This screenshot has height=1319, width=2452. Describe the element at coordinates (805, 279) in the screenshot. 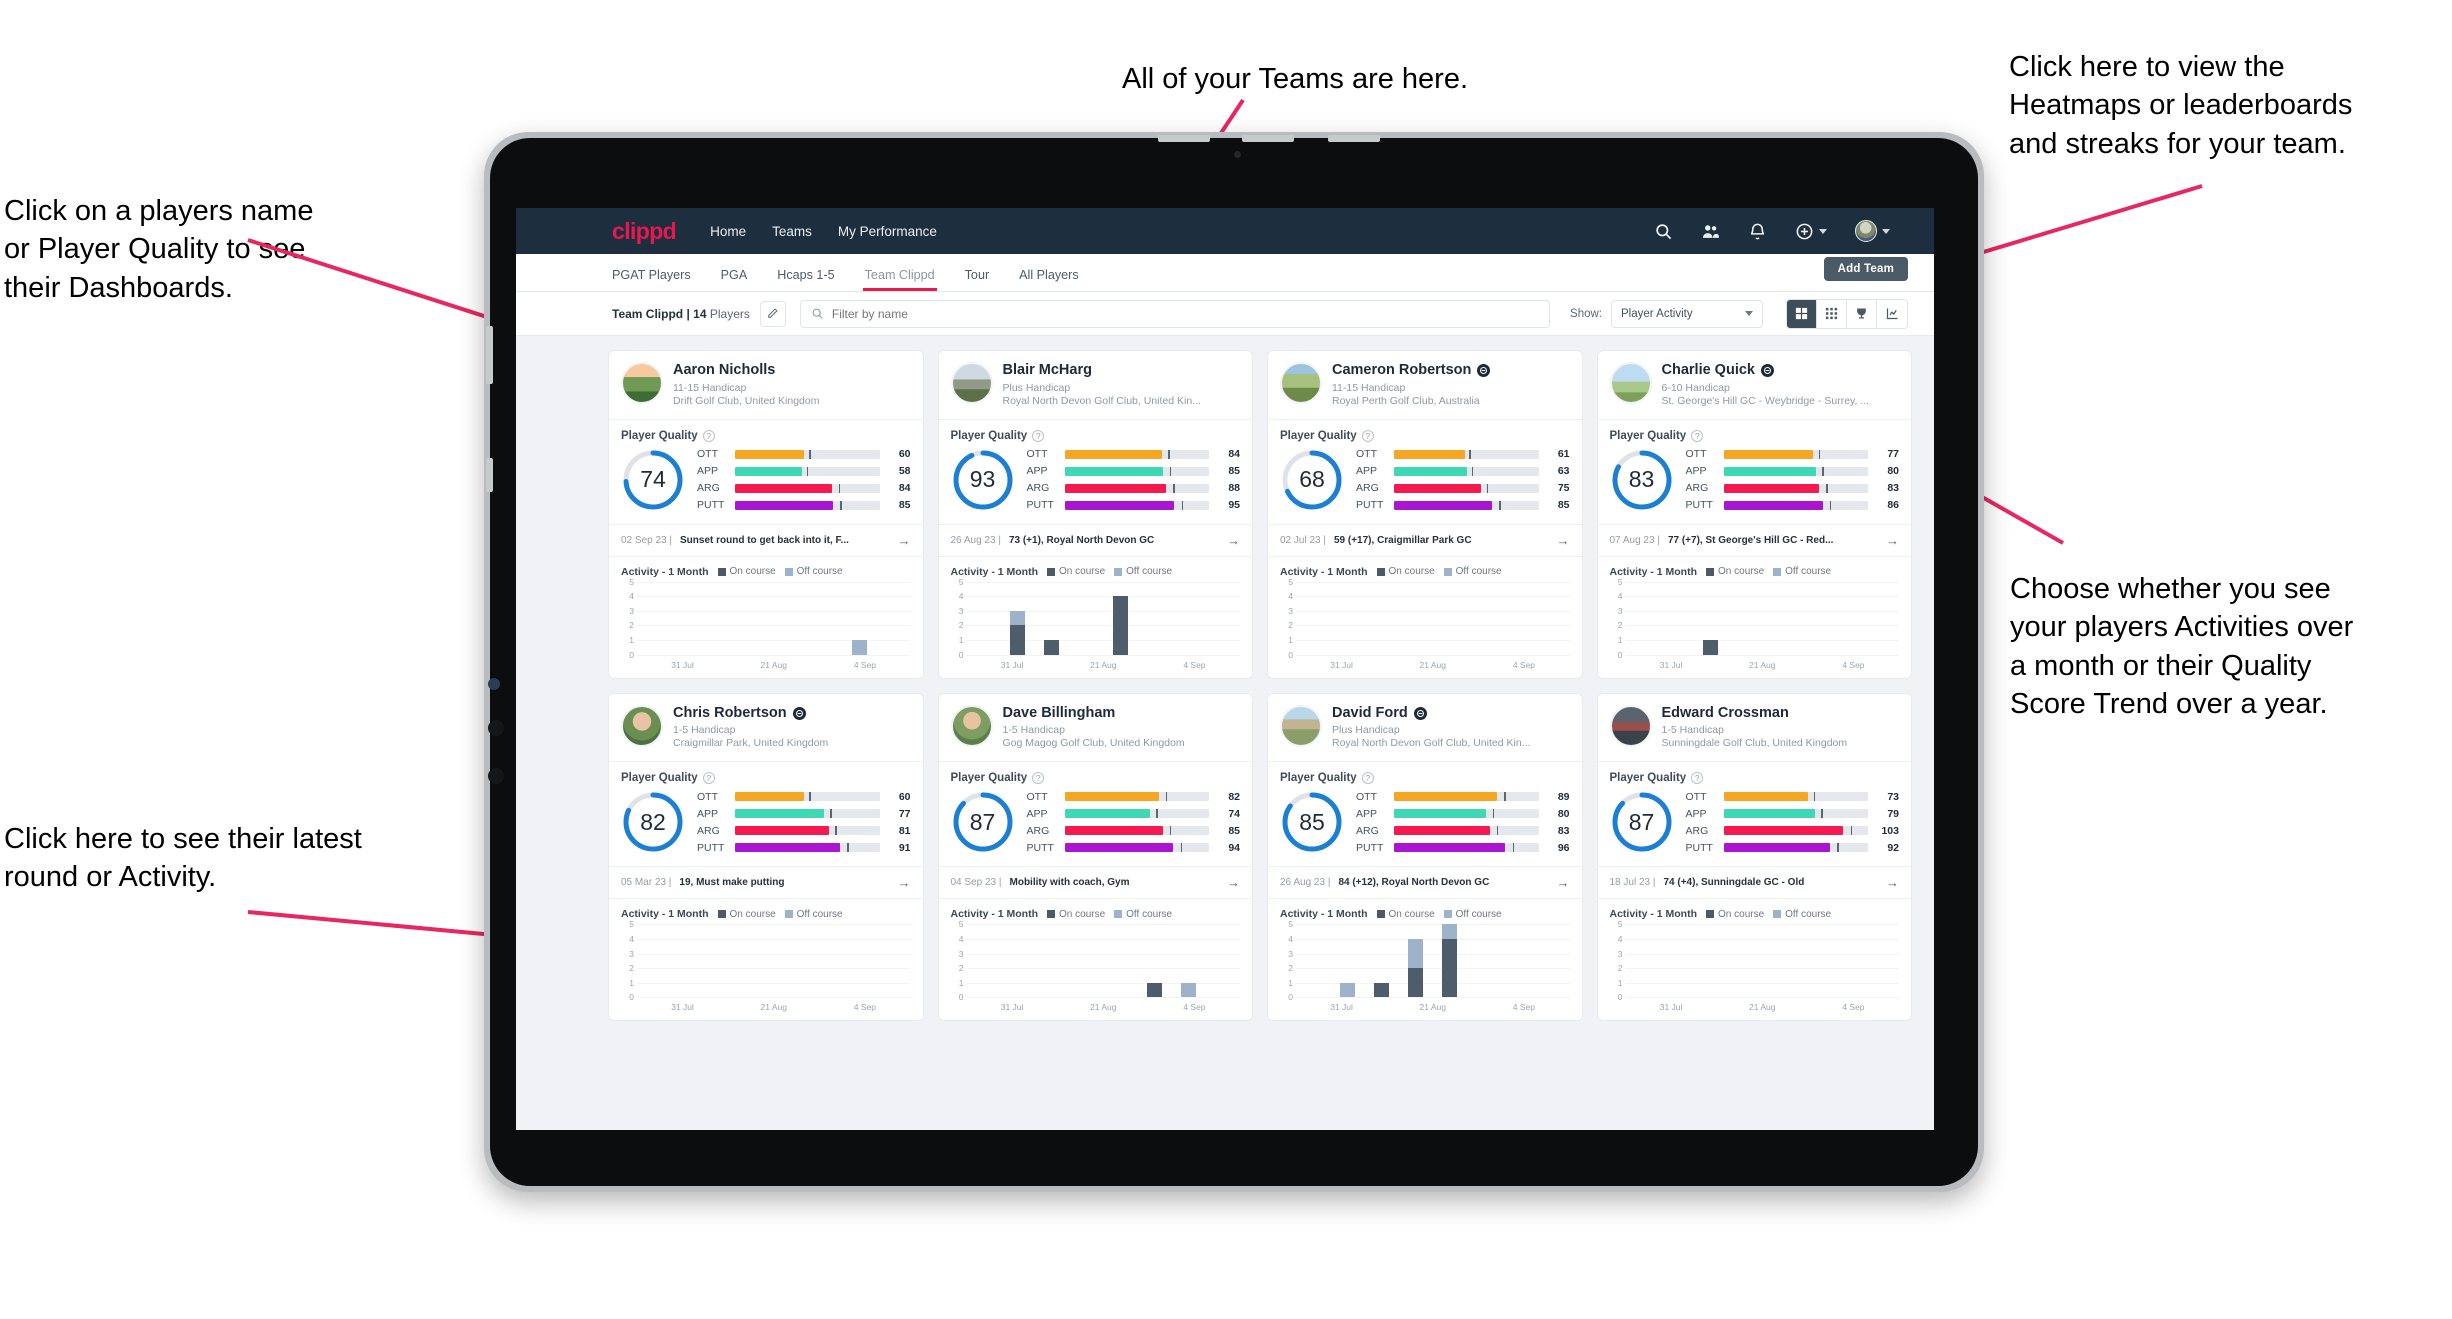

I see `tab-hcaps-1-5: Hcaps 1-5` at that location.